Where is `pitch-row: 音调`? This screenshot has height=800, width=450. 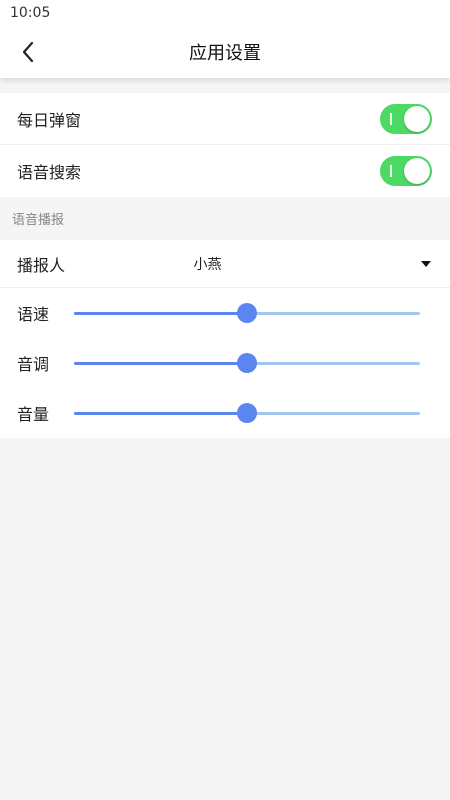 pitch-row: 音调 is located at coordinates (225, 363).